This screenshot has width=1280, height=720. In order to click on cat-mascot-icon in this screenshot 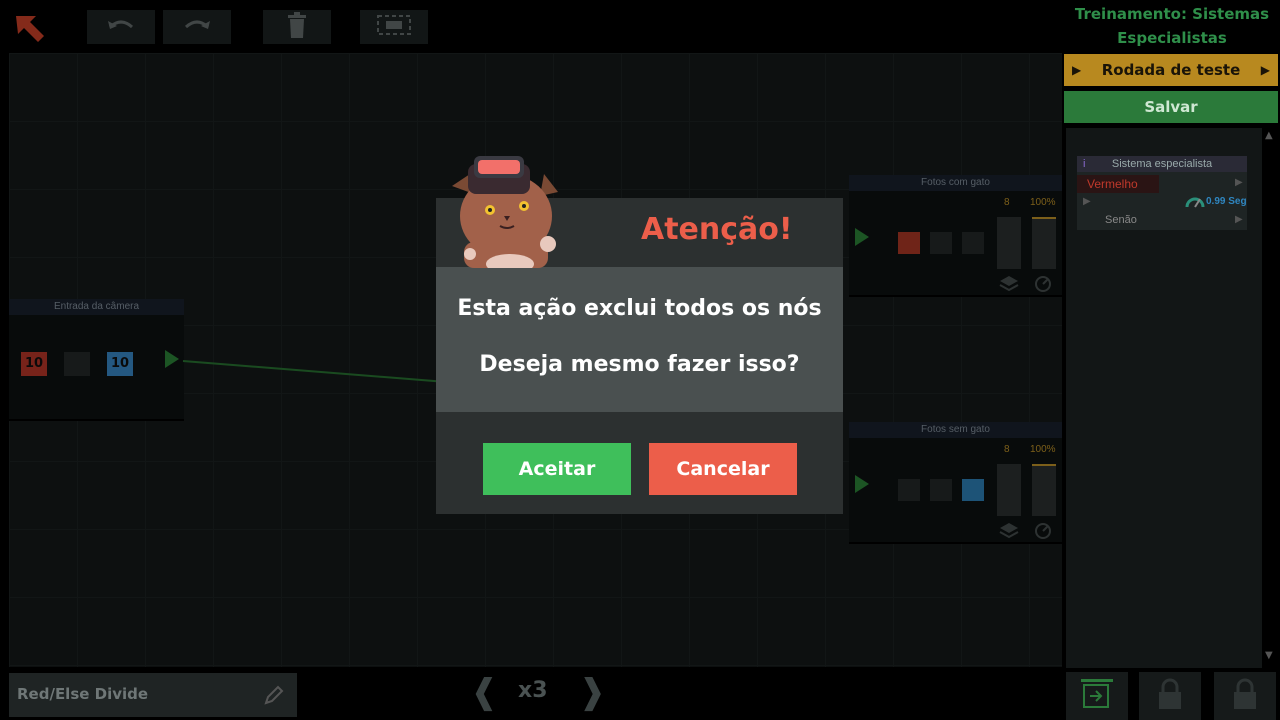, I will do `click(508, 210)`.